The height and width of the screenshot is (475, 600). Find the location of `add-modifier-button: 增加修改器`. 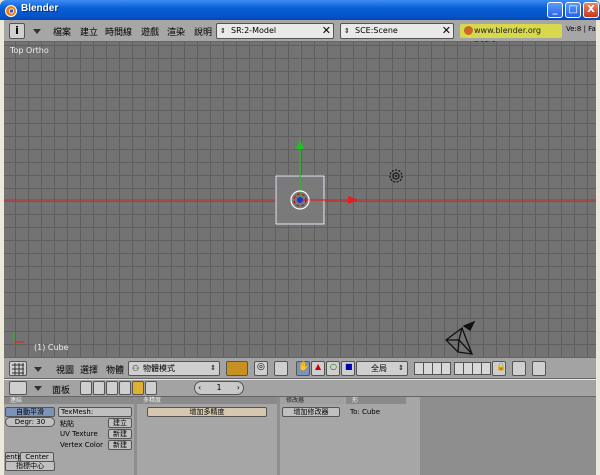

add-modifier-button: 增加修改器 is located at coordinates (311, 412).